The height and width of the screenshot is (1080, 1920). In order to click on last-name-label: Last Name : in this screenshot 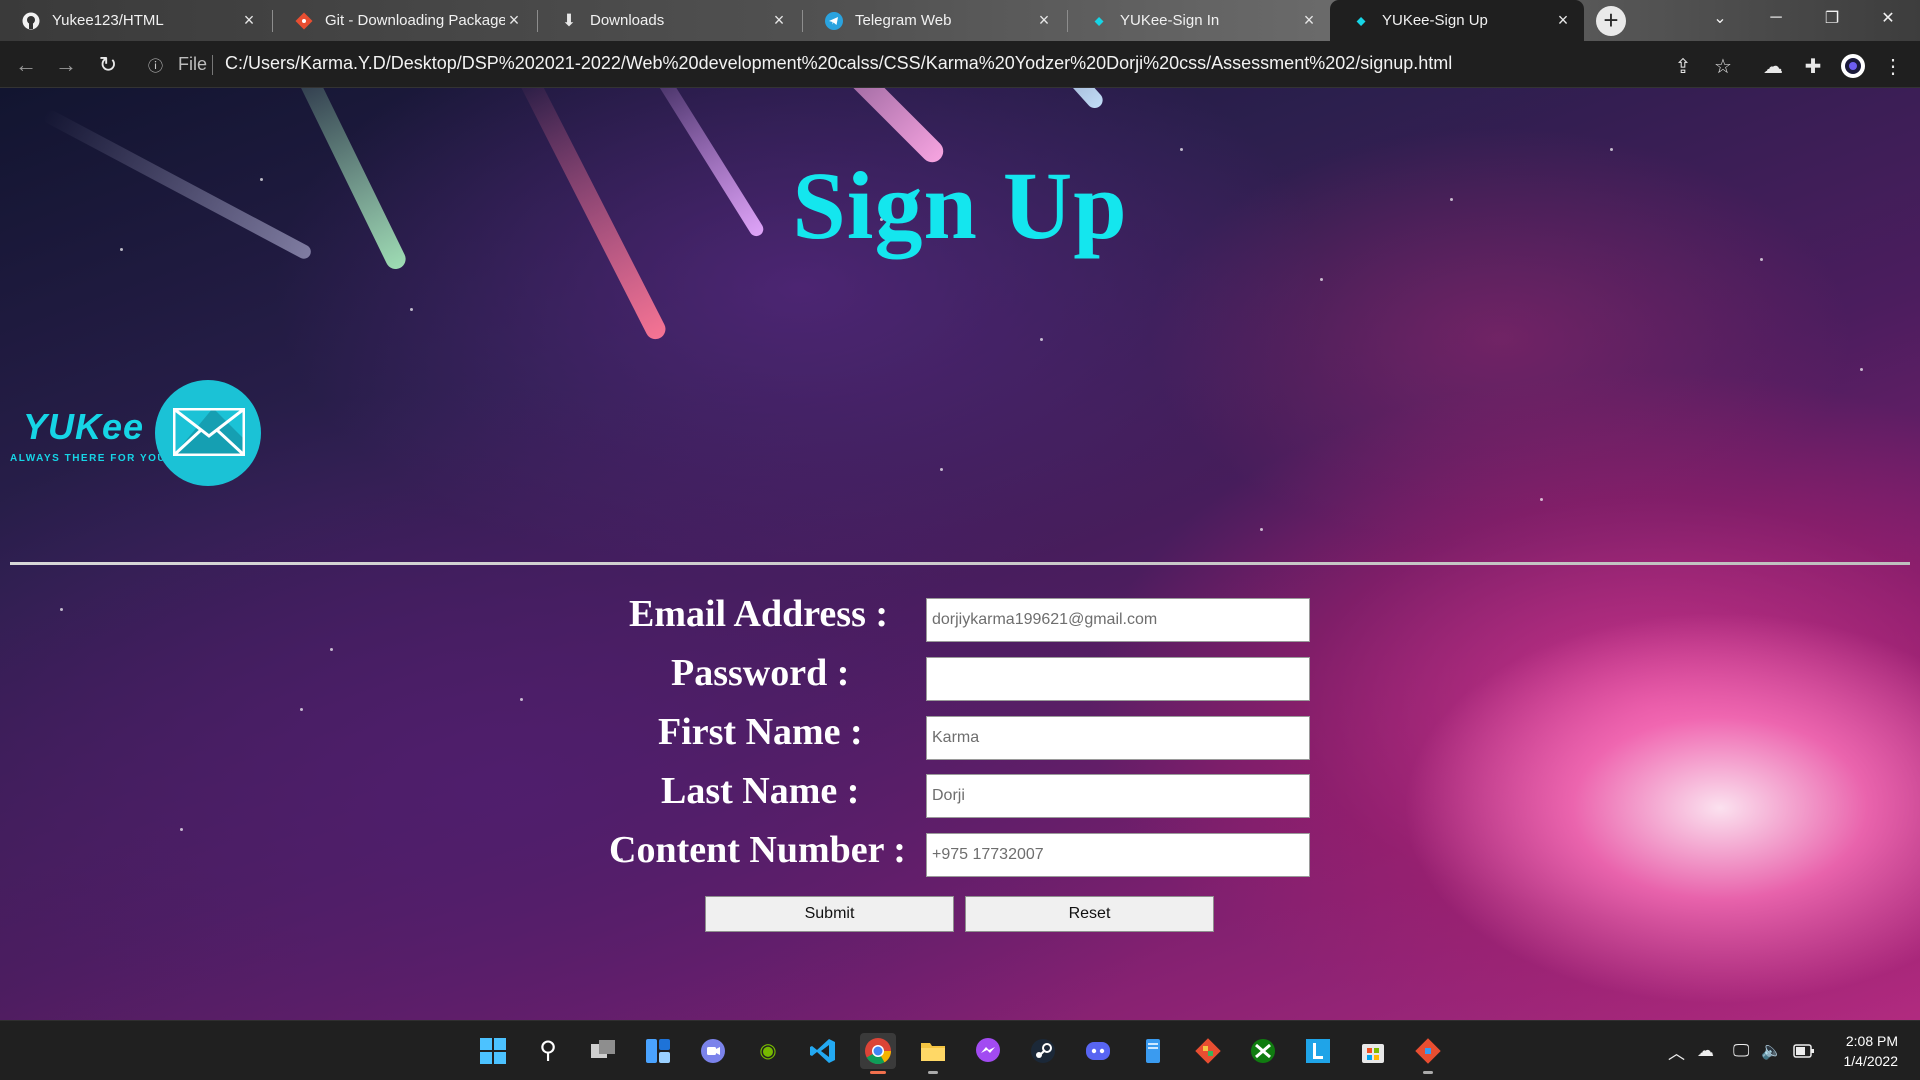, I will do `click(760, 791)`.